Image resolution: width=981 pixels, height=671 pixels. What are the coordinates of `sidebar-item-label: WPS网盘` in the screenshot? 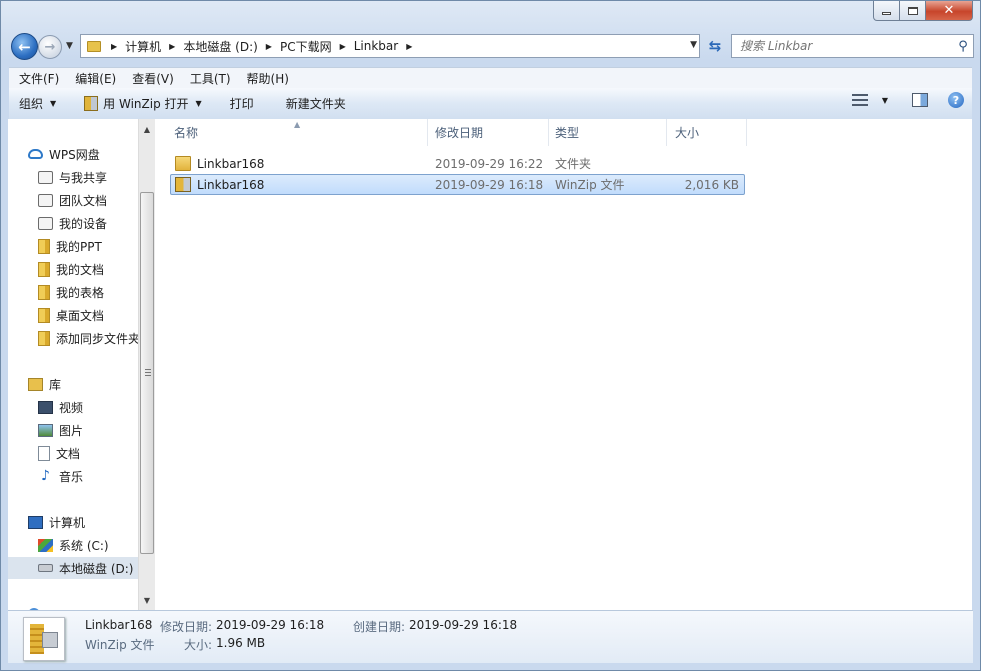 It's located at (74, 154).